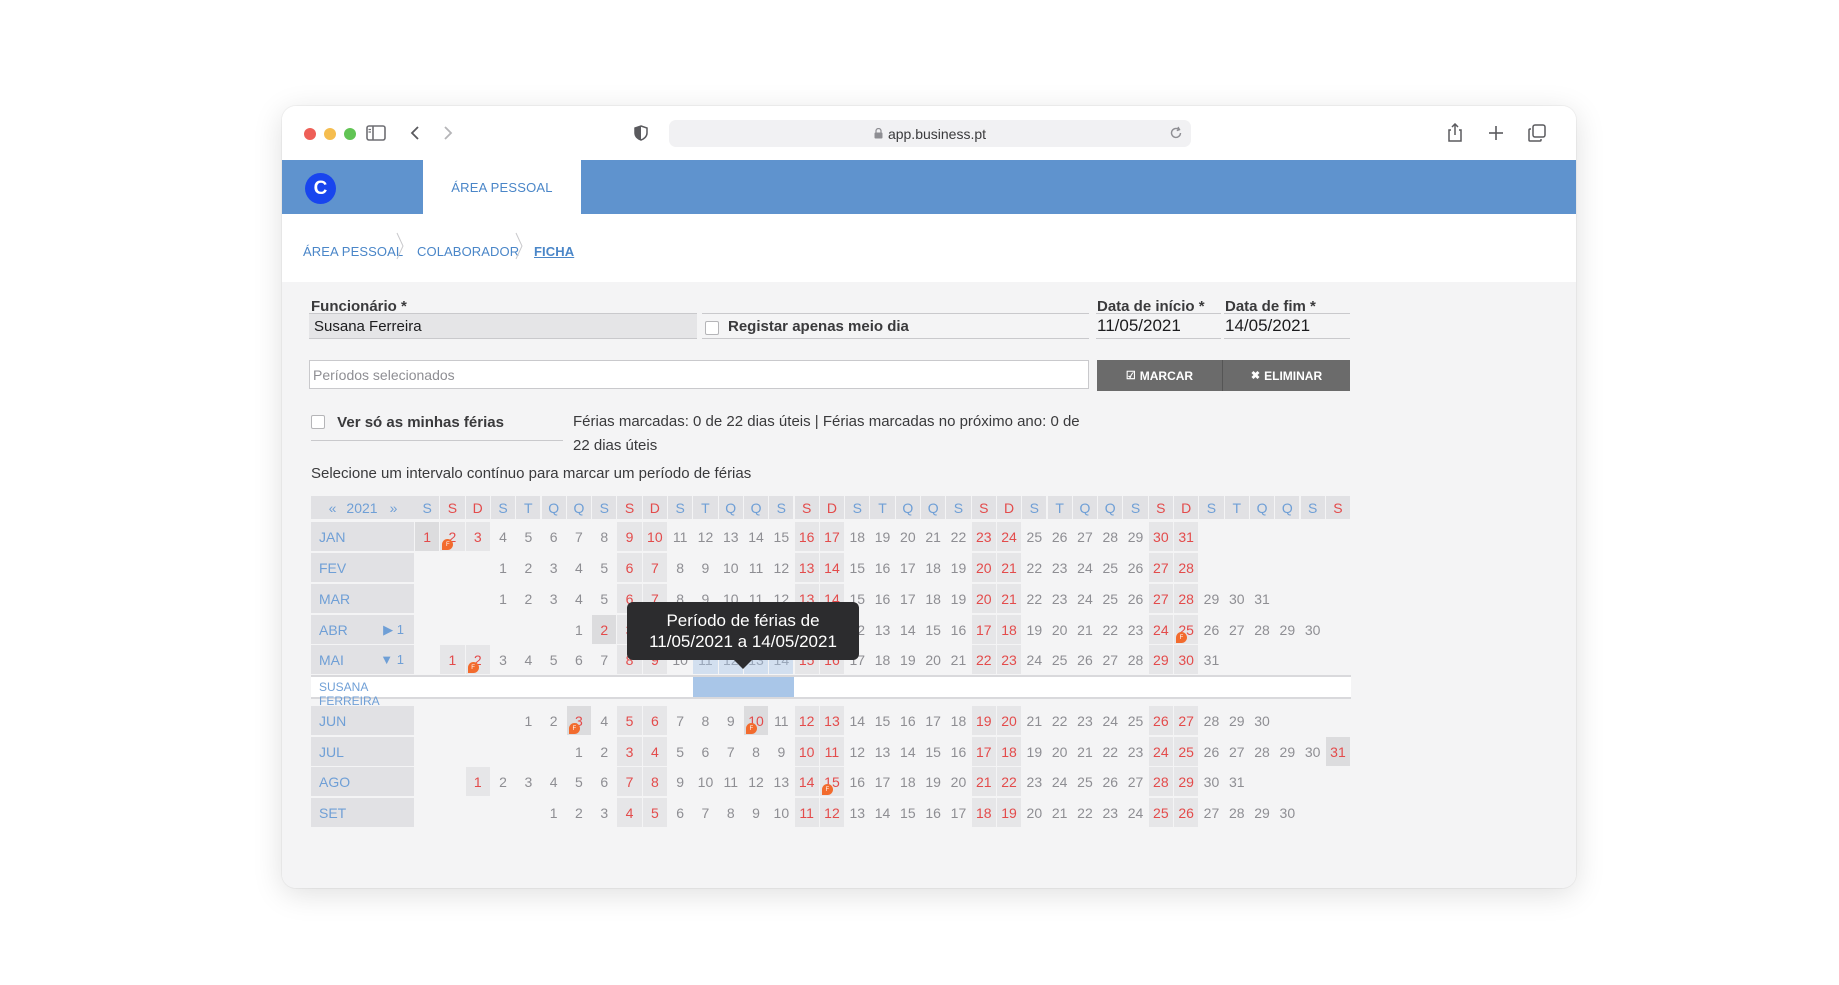 Image resolution: width=1839 pixels, height=985 pixels. What do you see at coordinates (1158, 326) in the screenshot?
I see `start-date-field: 11/05/2021` at bounding box center [1158, 326].